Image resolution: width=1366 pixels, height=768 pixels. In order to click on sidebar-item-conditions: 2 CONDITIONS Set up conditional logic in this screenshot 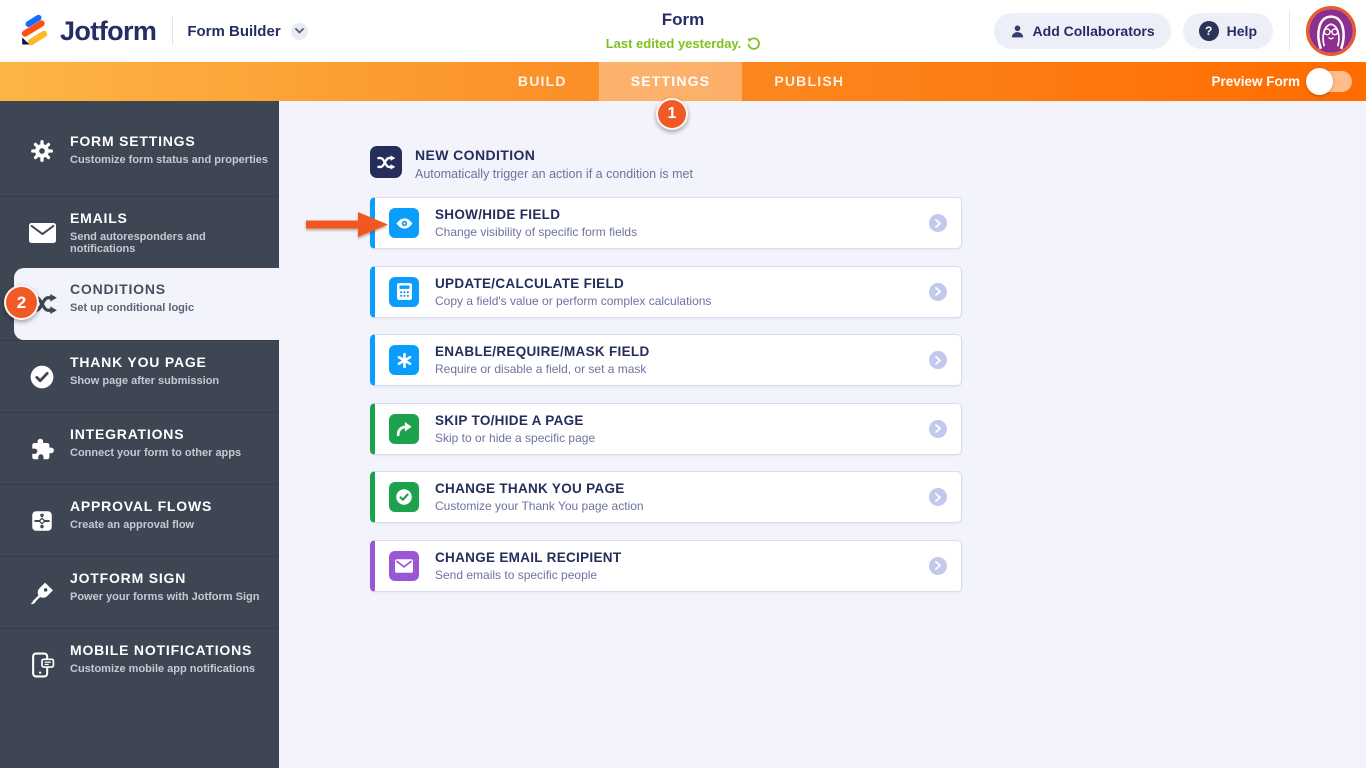, I will do `click(141, 304)`.